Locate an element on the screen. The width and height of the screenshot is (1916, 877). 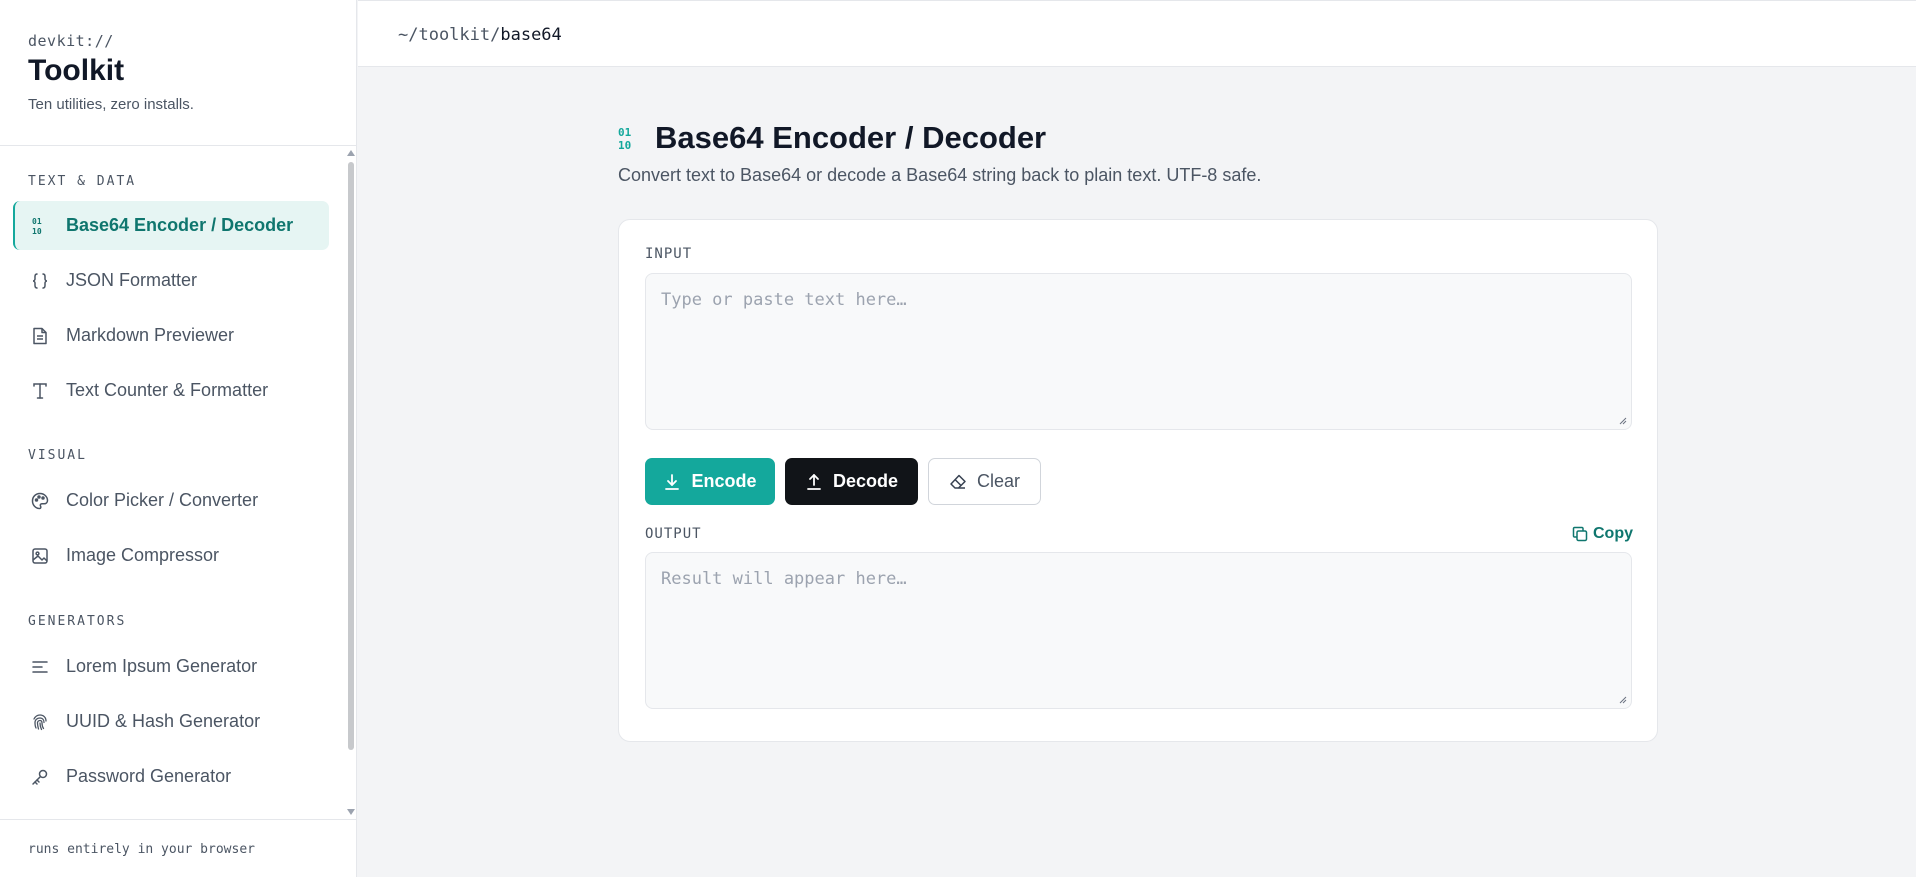
palette-icon is located at coordinates (40, 501).